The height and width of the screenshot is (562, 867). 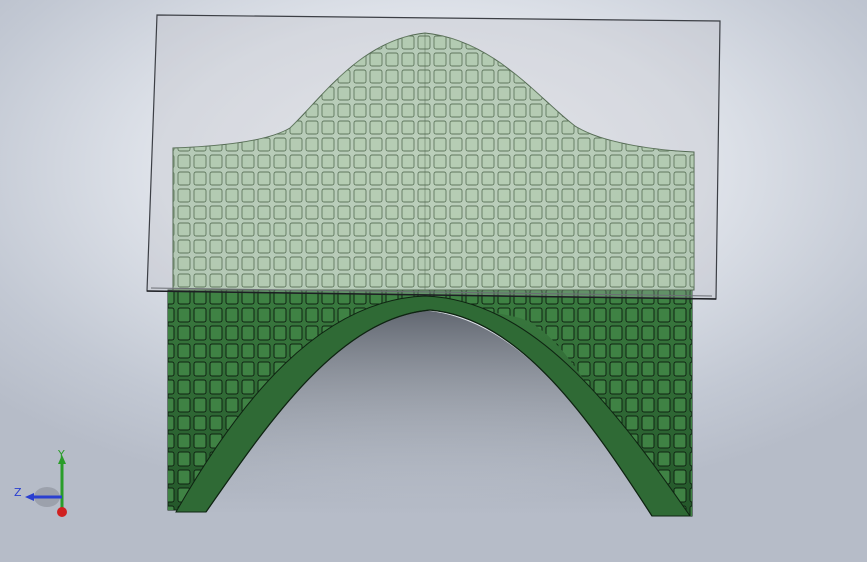 What do you see at coordinates (18, 492) in the screenshot?
I see `z-axis-label: Z` at bounding box center [18, 492].